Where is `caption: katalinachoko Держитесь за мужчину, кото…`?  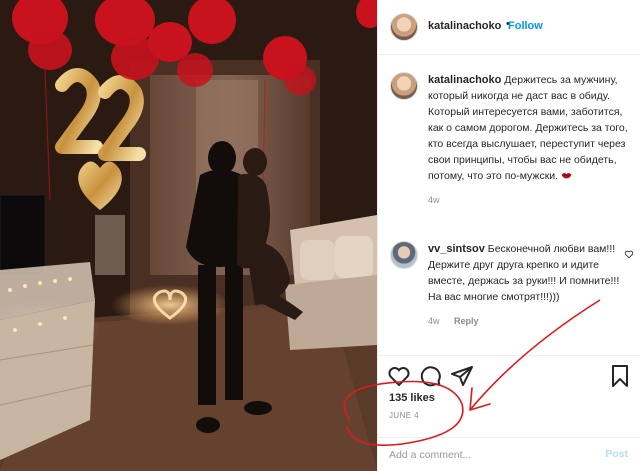
caption: katalinachoko Держитесь за мужчину, кото… is located at coordinates (512, 140).